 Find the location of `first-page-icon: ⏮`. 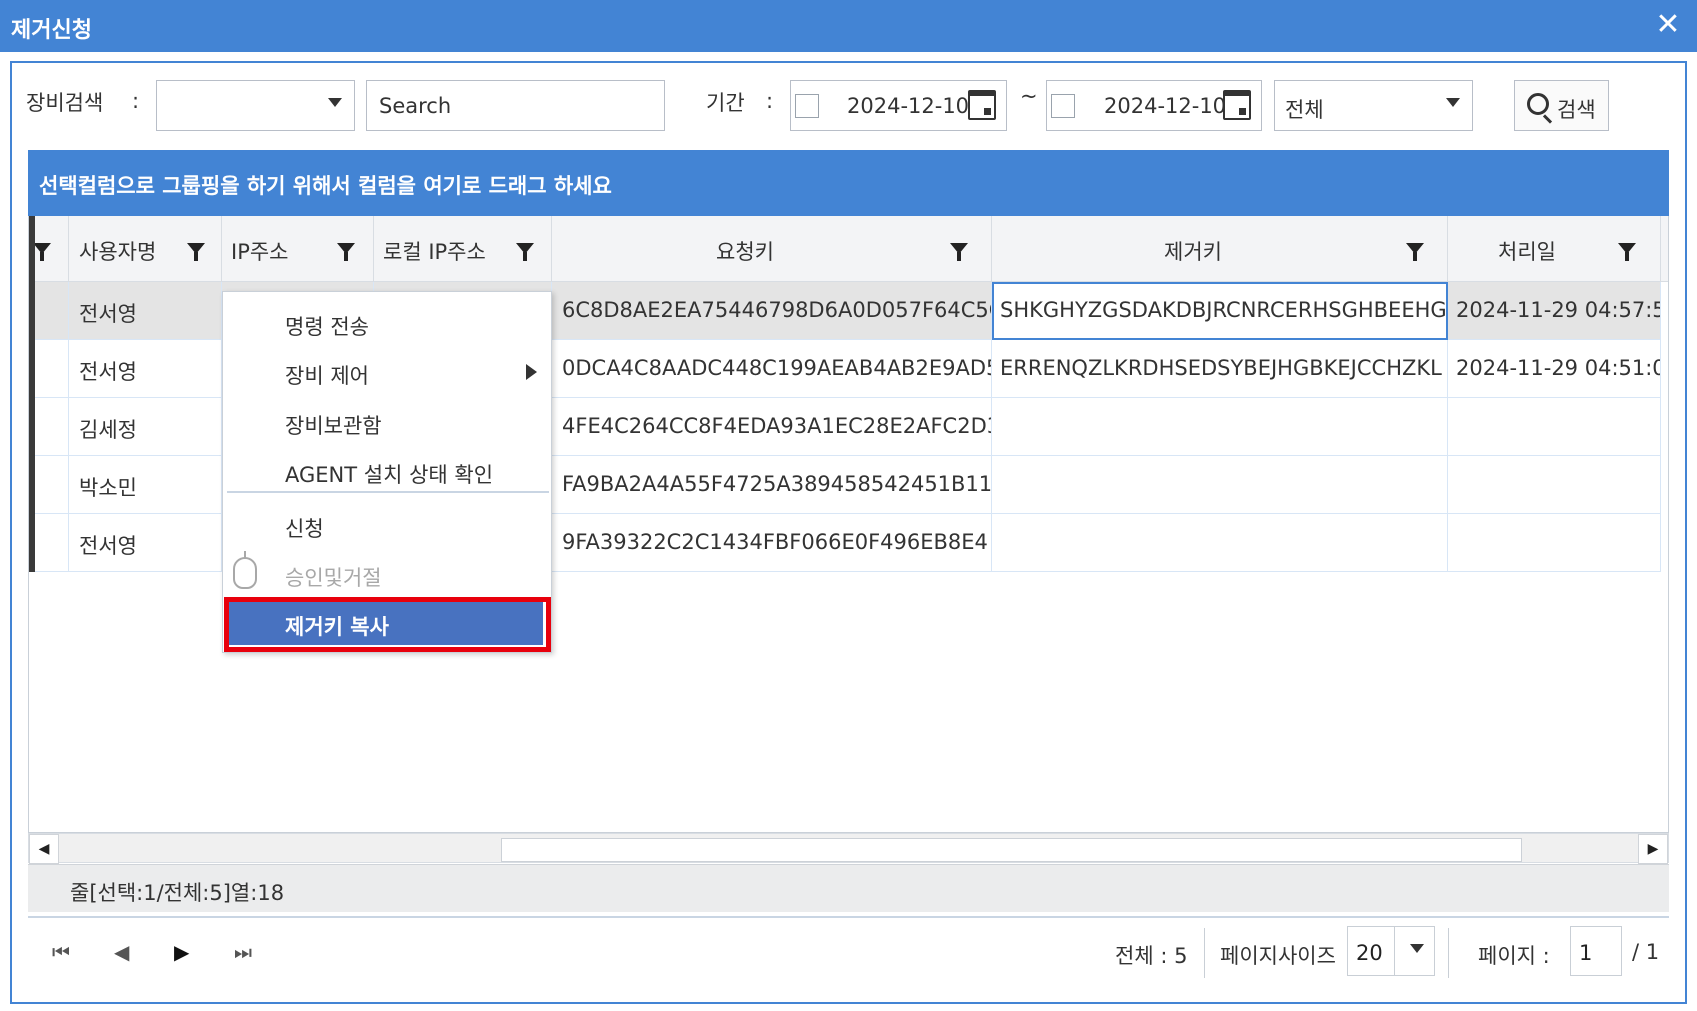

first-page-icon: ⏮ is located at coordinates (61, 952).